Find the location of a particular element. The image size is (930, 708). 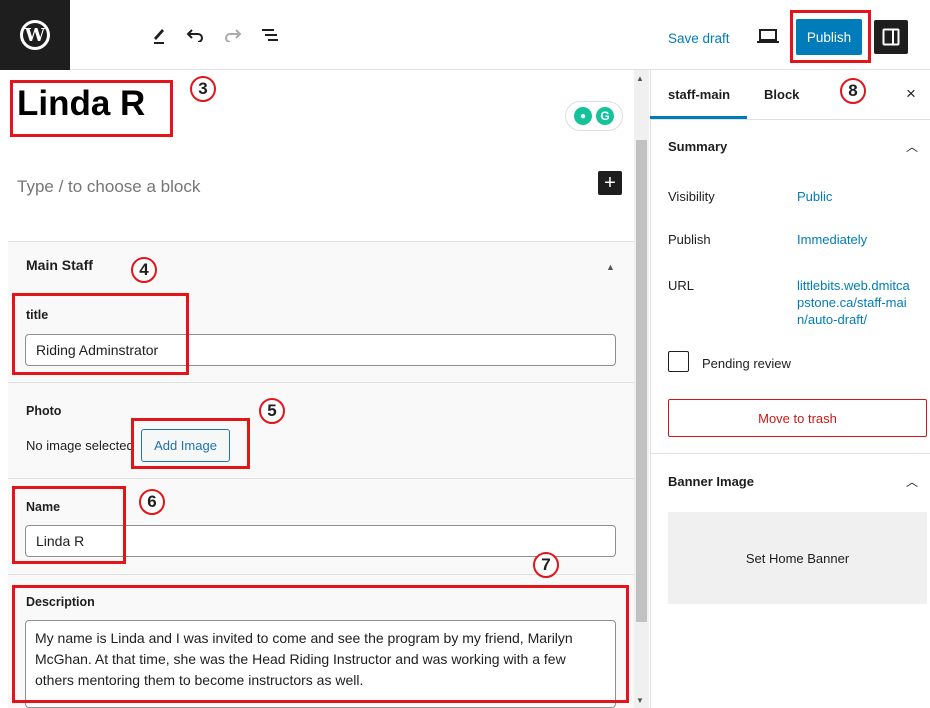

summary-panel-title: Summary is located at coordinates (697, 146).